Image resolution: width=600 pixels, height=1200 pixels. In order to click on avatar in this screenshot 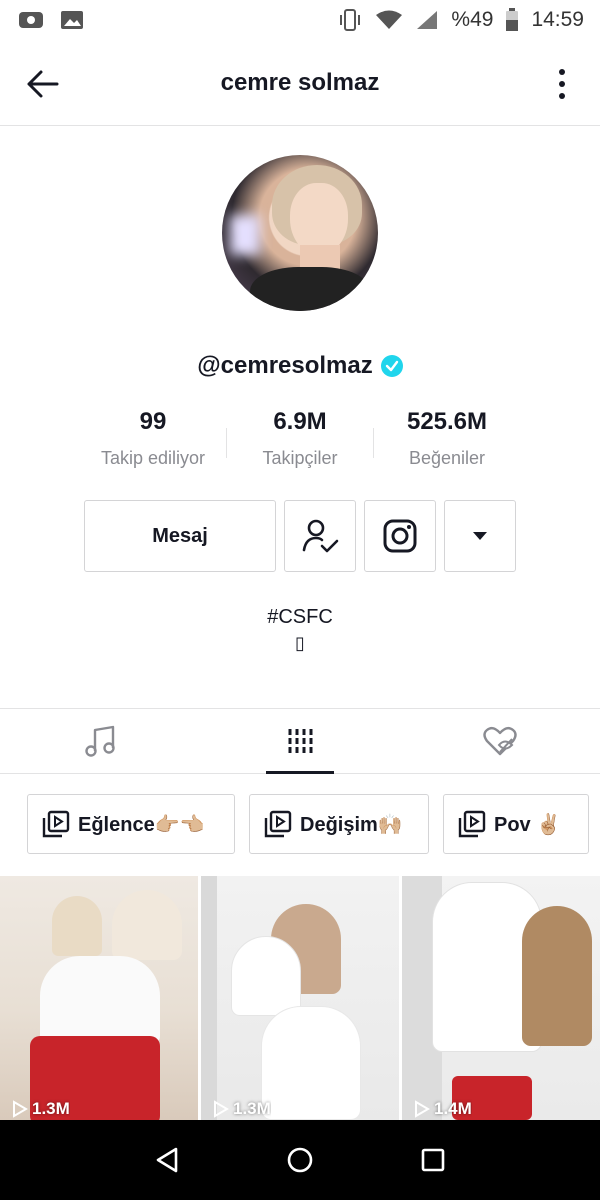, I will do `click(300, 233)`.